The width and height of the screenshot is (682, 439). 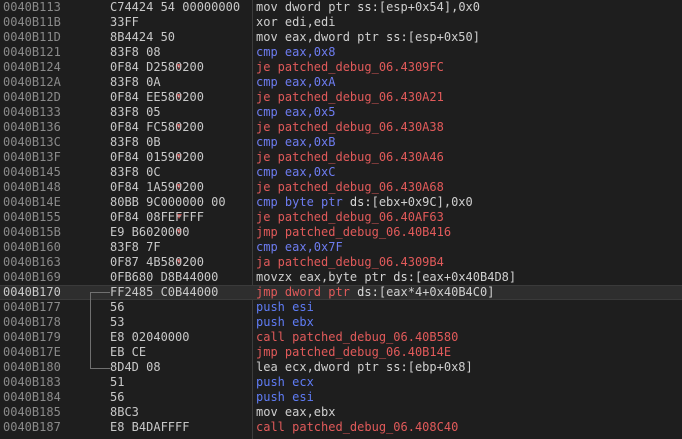 I want to click on address-cell: 0040B148, so click(x=32, y=187).